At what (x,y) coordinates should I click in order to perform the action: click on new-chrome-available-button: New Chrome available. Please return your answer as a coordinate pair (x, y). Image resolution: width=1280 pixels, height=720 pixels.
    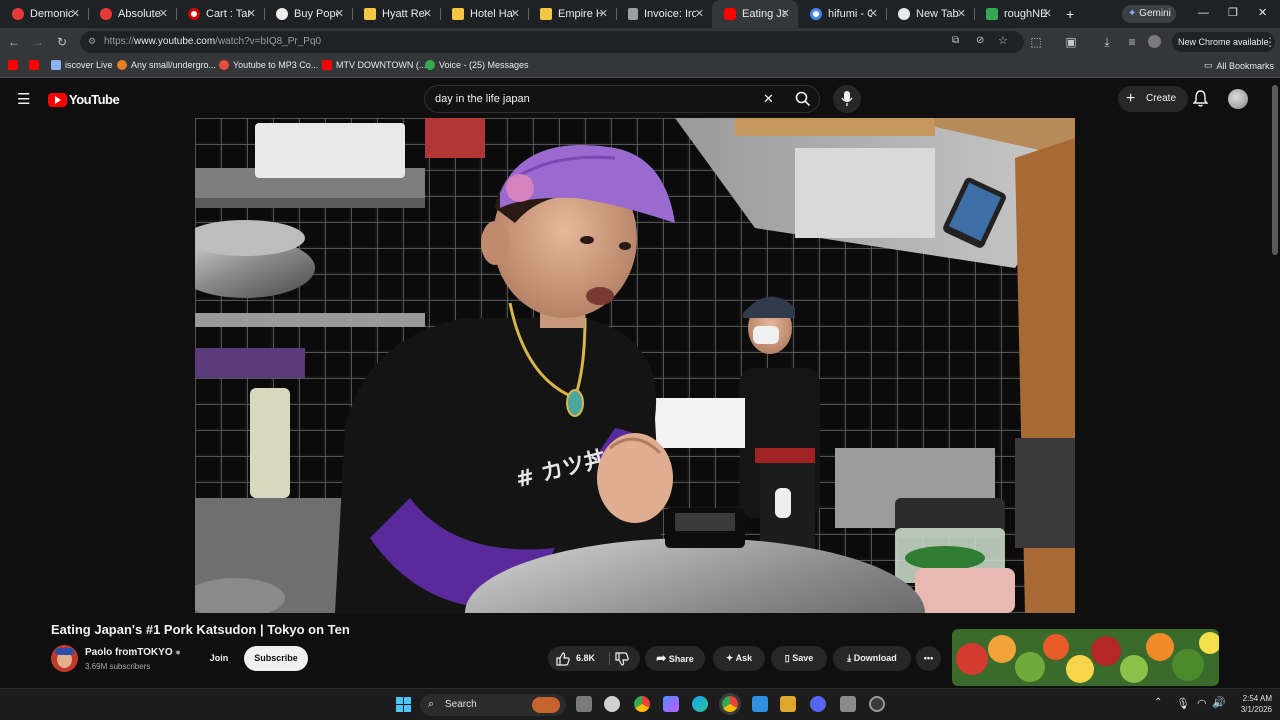
    Looking at the image, I should click on (1223, 42).